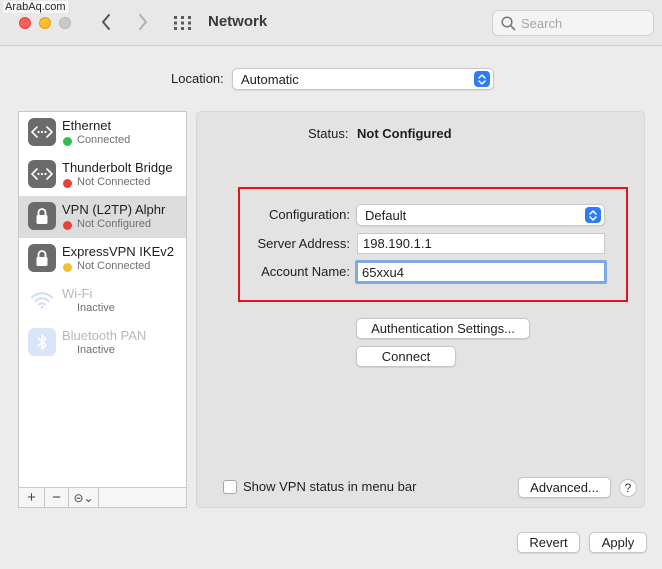 This screenshot has height=569, width=662. I want to click on location-value: Automatic, so click(270, 79).